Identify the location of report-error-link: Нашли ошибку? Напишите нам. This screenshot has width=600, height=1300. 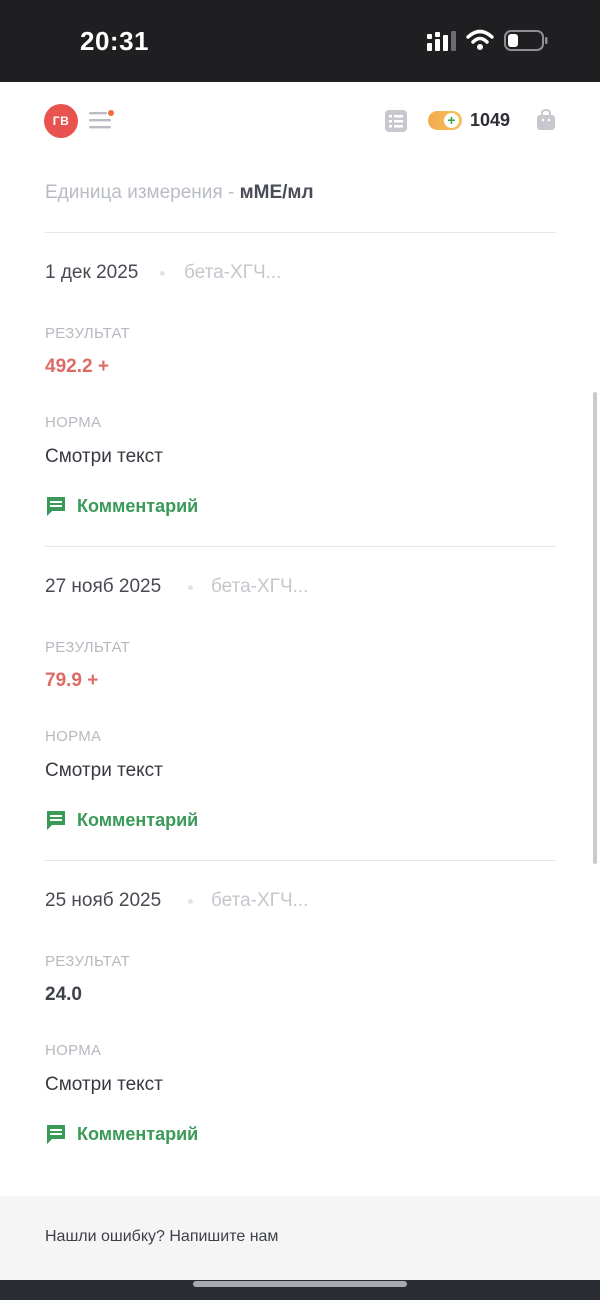
(161, 1237).